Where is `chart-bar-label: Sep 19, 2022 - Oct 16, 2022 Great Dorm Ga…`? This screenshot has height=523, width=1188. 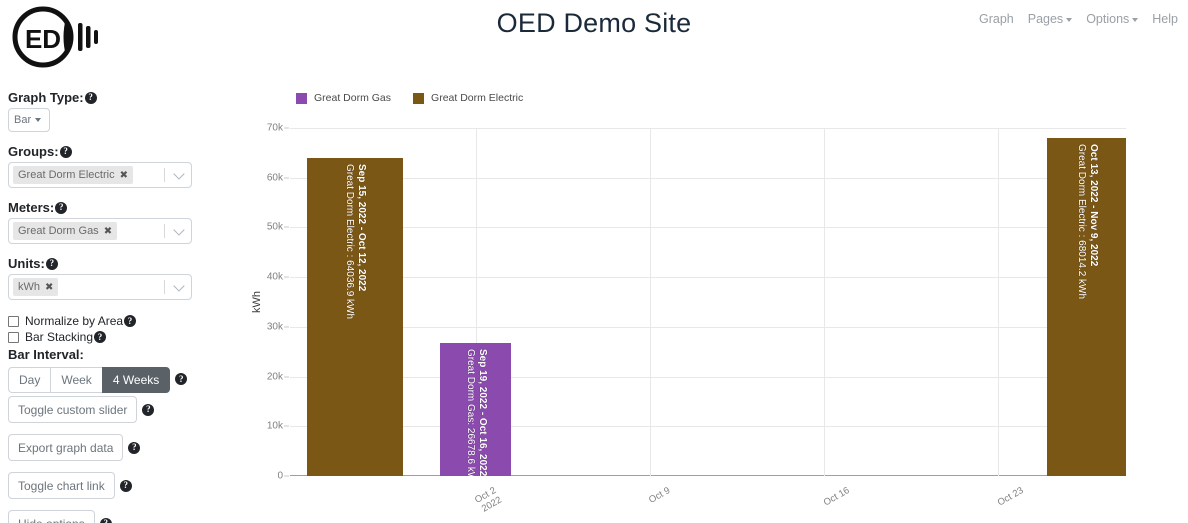 chart-bar-label: Sep 19, 2022 - Oct 16, 2022 Great Dorm Ga… is located at coordinates (476, 412).